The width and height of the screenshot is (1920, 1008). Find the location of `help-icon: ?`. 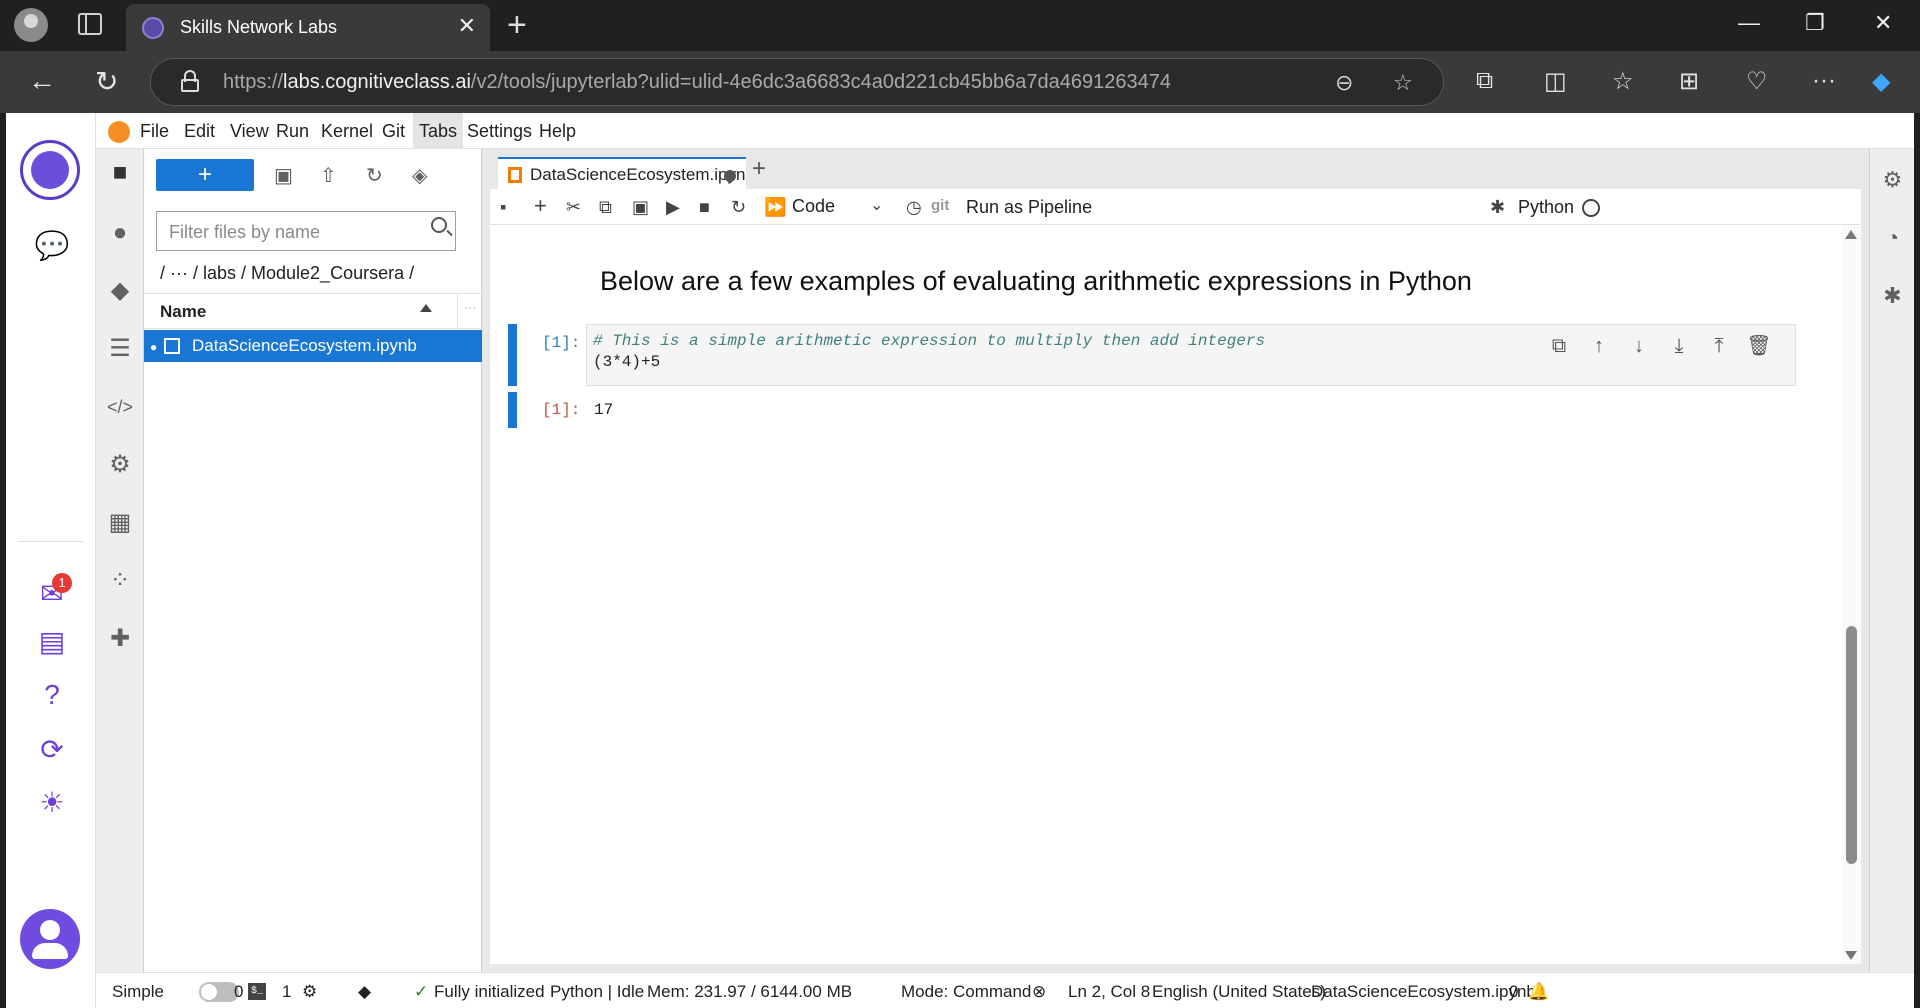

help-icon: ? is located at coordinates (52, 699).